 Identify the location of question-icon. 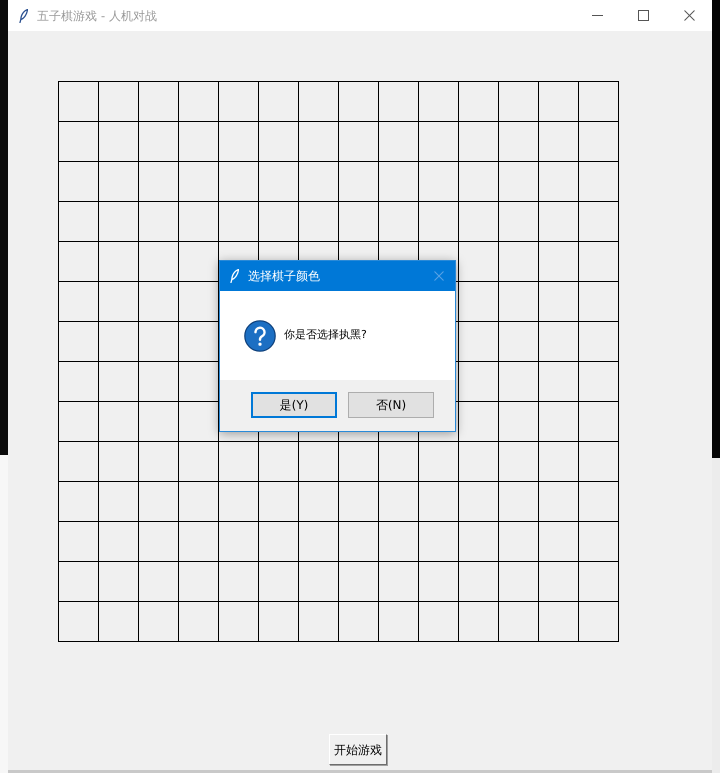
(260, 336).